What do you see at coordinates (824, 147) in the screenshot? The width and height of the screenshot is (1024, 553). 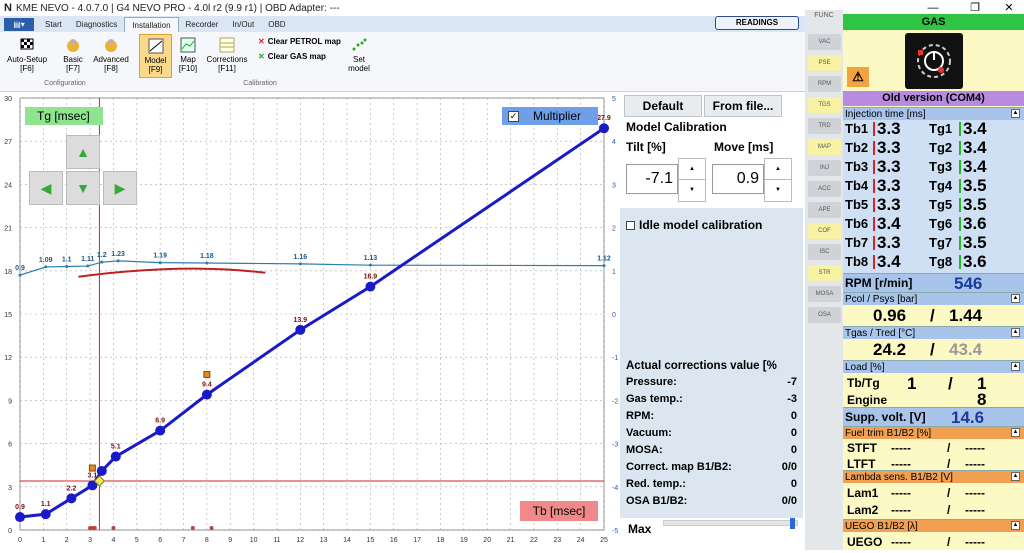 I see `func-map: MAP` at bounding box center [824, 147].